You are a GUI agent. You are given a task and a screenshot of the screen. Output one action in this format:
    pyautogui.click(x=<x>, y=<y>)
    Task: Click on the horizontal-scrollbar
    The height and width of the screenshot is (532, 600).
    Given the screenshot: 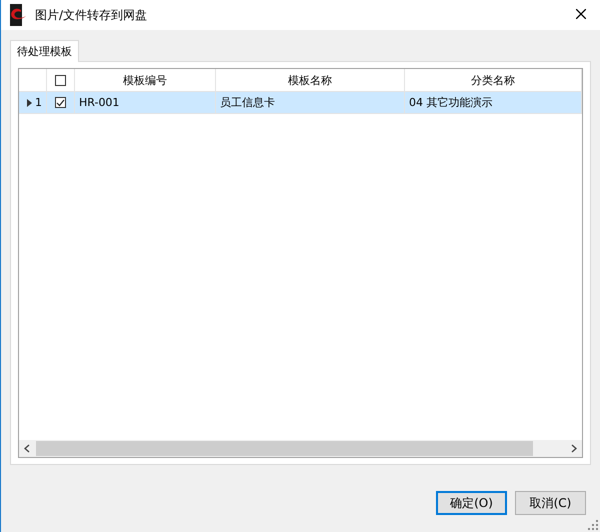 What is the action you would take?
    pyautogui.click(x=300, y=448)
    